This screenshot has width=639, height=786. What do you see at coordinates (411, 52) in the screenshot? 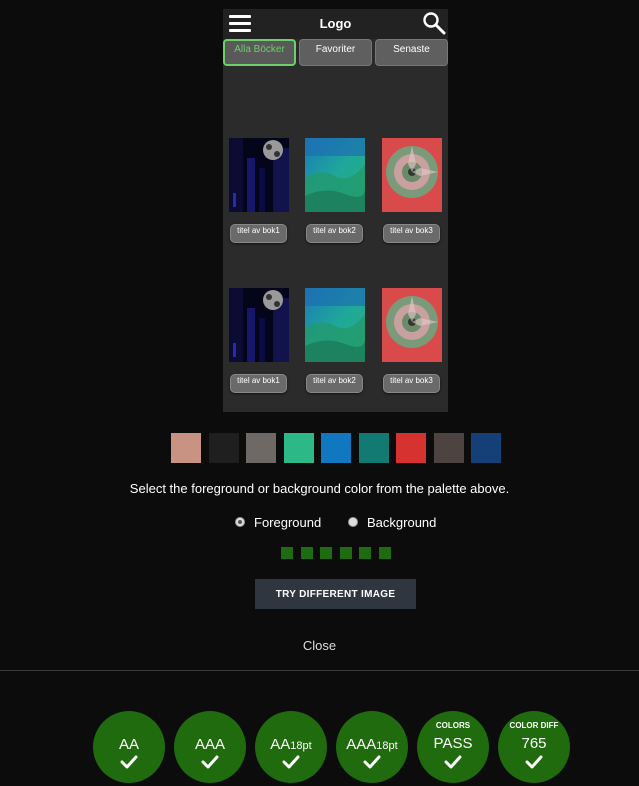
I see `tab-recent: Senaste` at bounding box center [411, 52].